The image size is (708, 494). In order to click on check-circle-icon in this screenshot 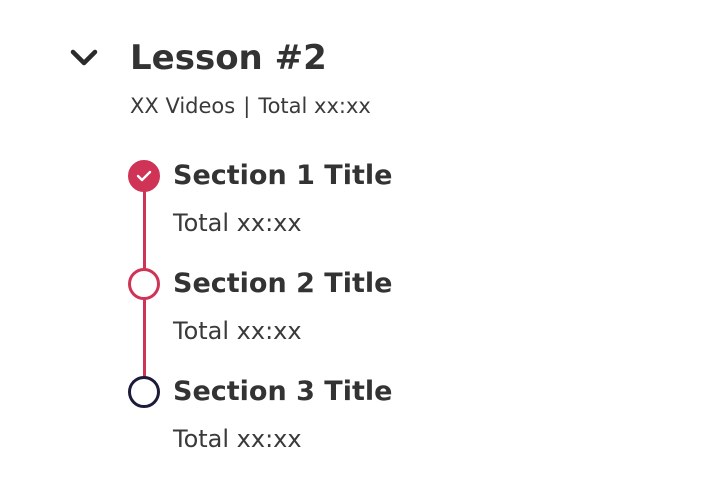, I will do `click(144, 176)`.